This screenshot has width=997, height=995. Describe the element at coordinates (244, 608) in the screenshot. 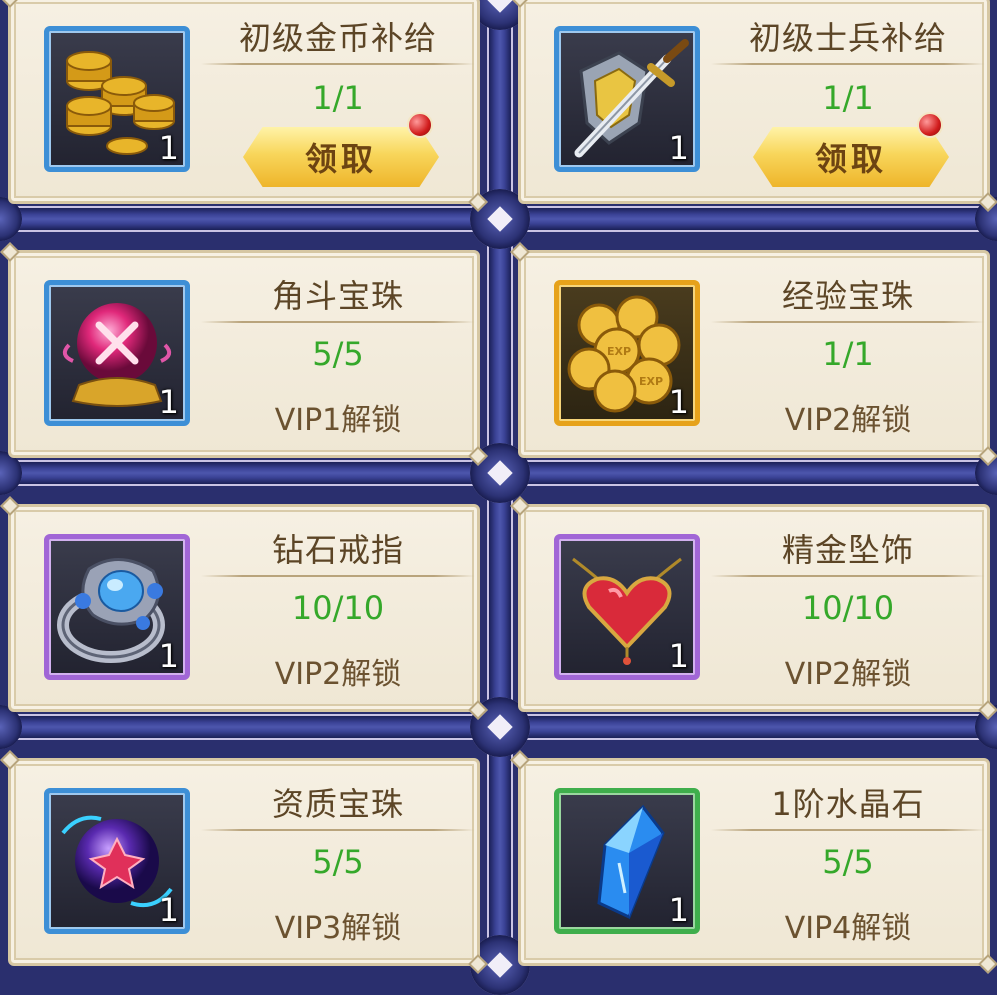

I see `supply-card: 1 钻石戒指 10/10 VIP2解锁` at that location.